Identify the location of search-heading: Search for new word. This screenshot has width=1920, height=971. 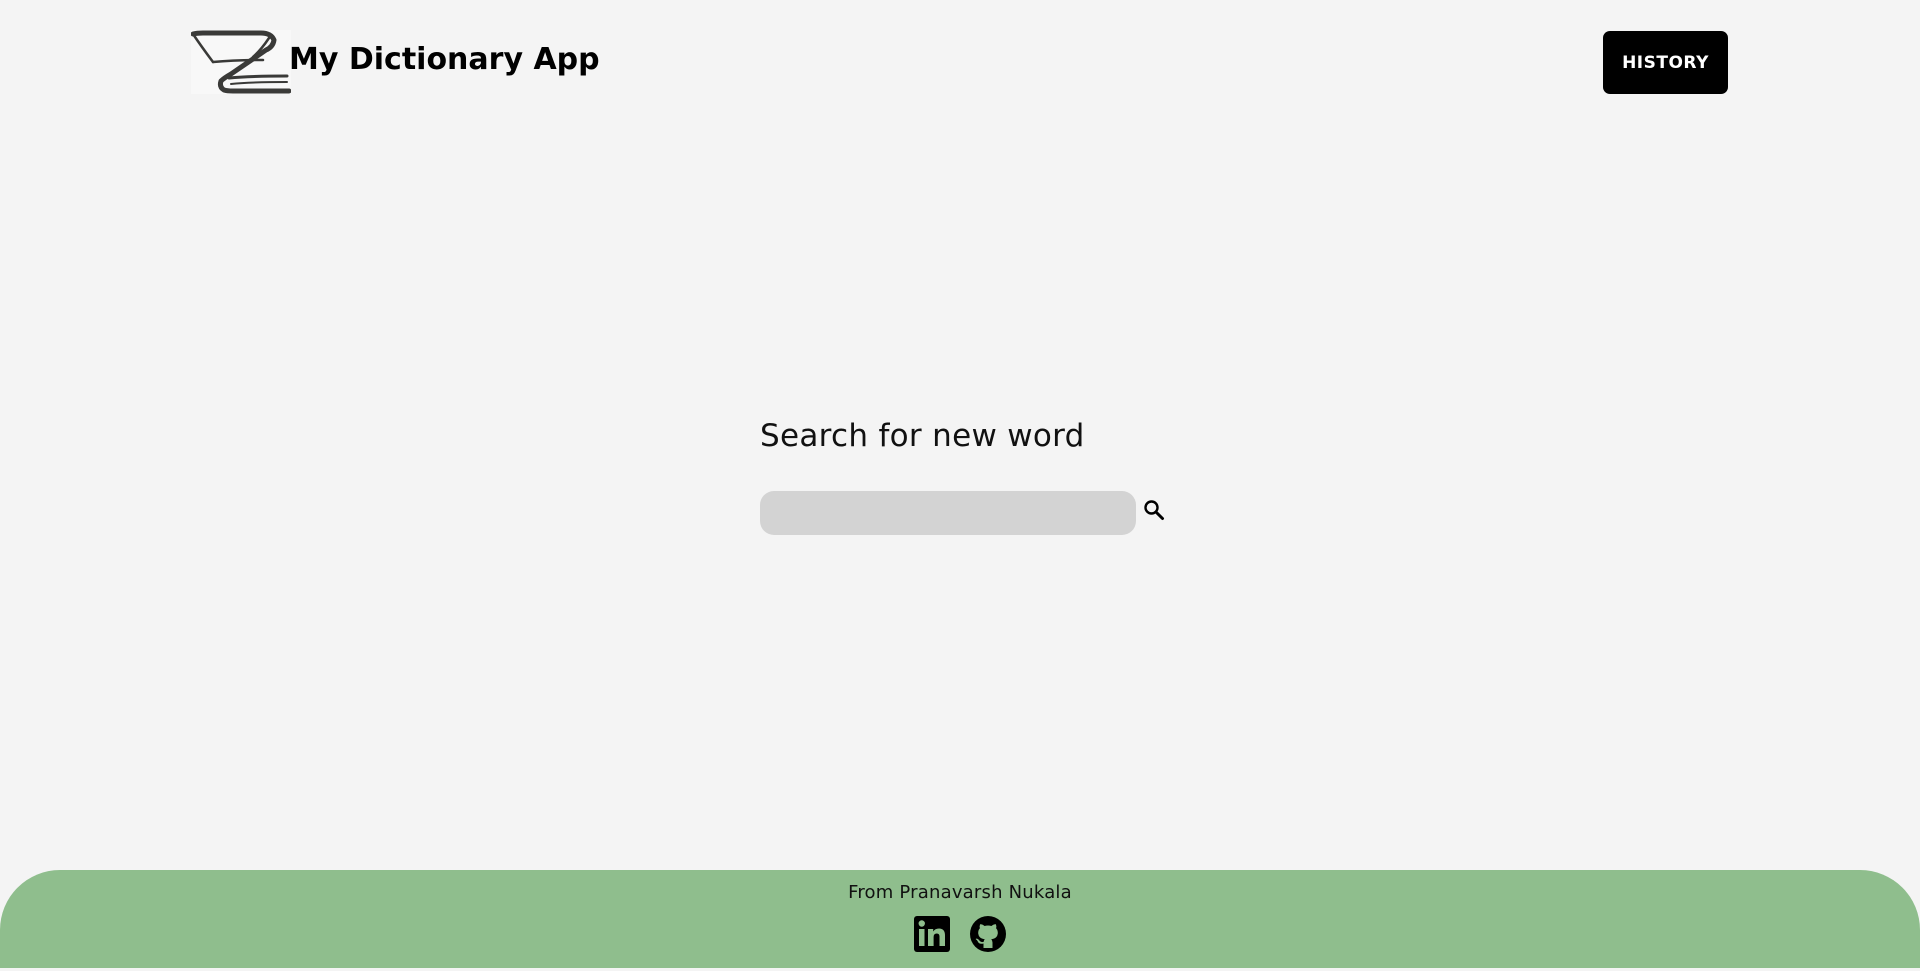
(922, 436).